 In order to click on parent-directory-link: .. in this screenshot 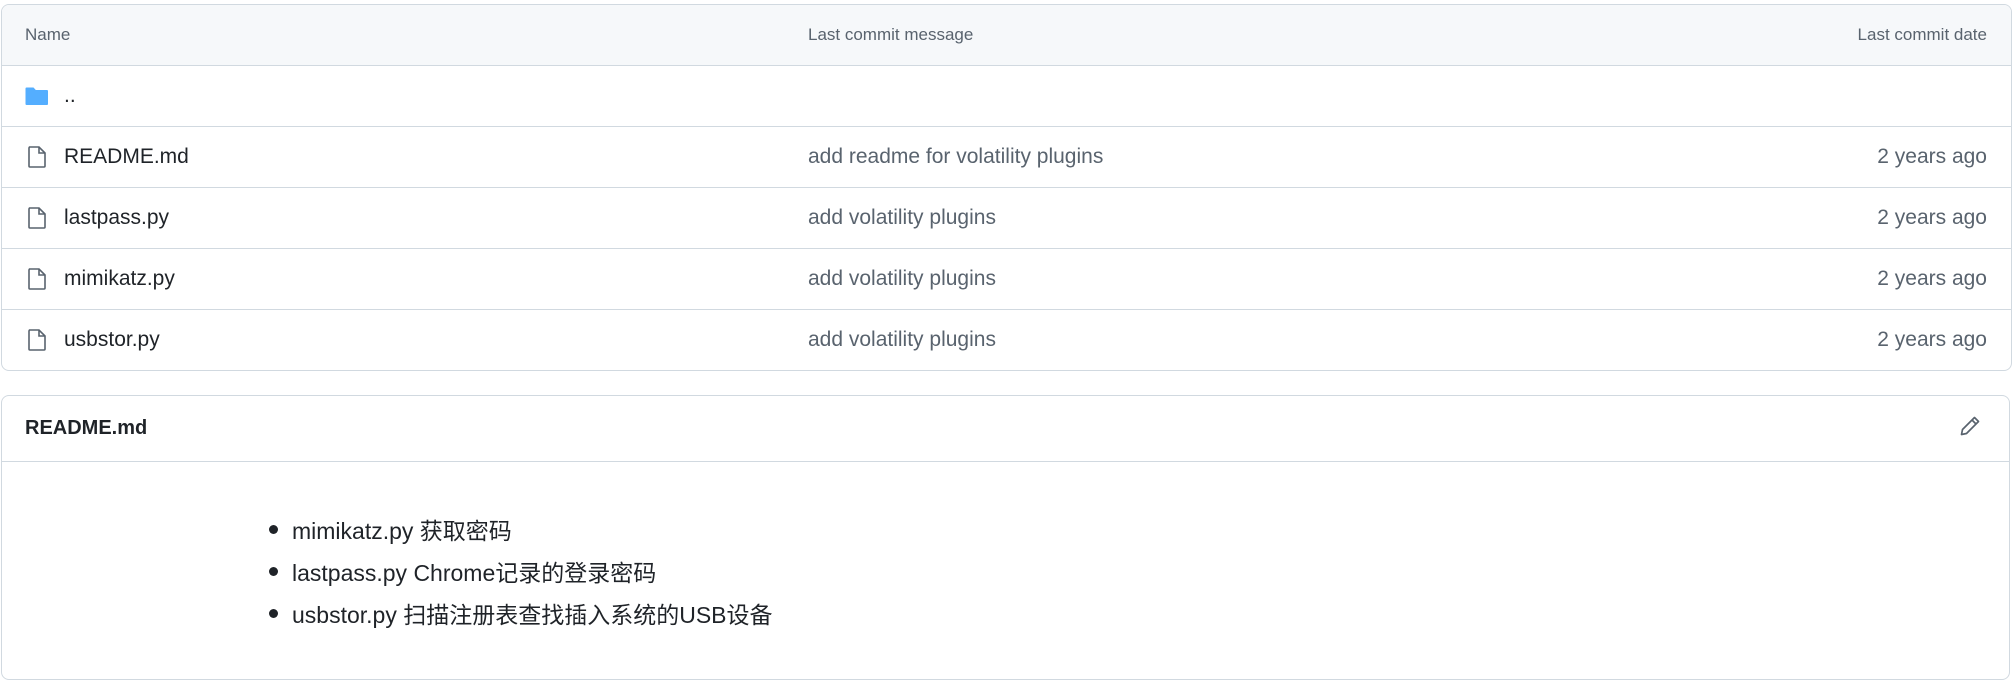, I will do `click(70, 96)`.